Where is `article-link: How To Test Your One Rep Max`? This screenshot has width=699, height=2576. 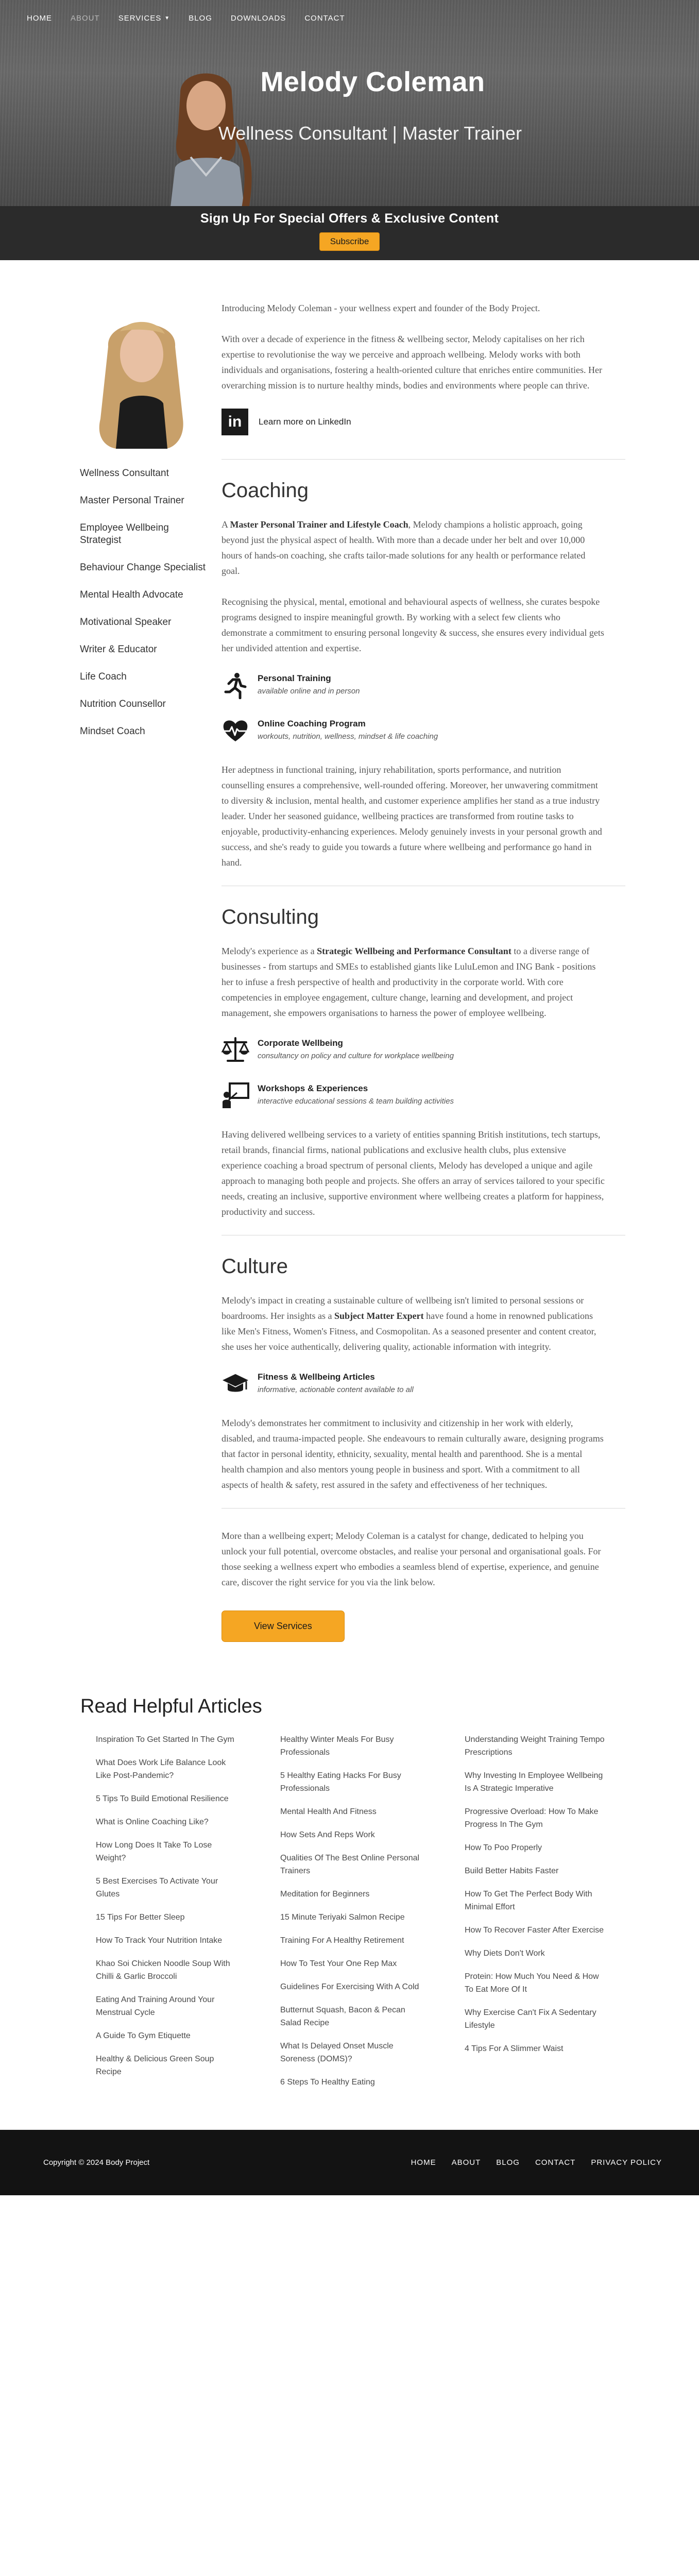
article-link: How To Test Your One Rep Max is located at coordinates (352, 1963).